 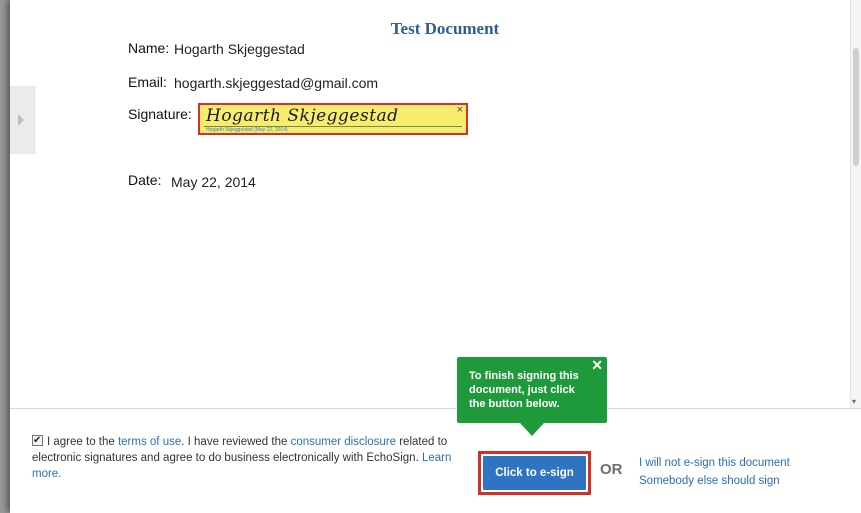 I want to click on scroll-down-arrow-icon: ▾, so click(x=854, y=402).